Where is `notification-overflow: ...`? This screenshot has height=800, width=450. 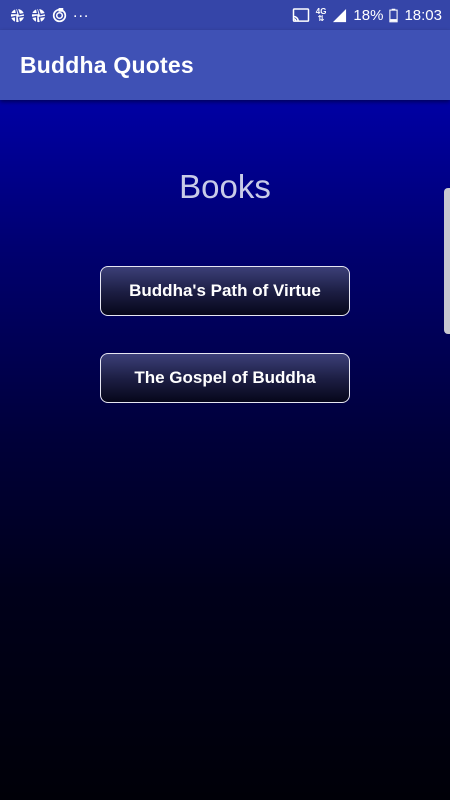
notification-overflow: ... is located at coordinates (81, 12).